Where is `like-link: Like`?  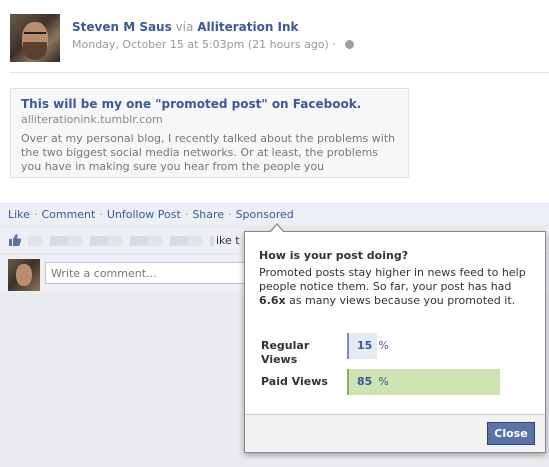
like-link: Like is located at coordinates (19, 214).